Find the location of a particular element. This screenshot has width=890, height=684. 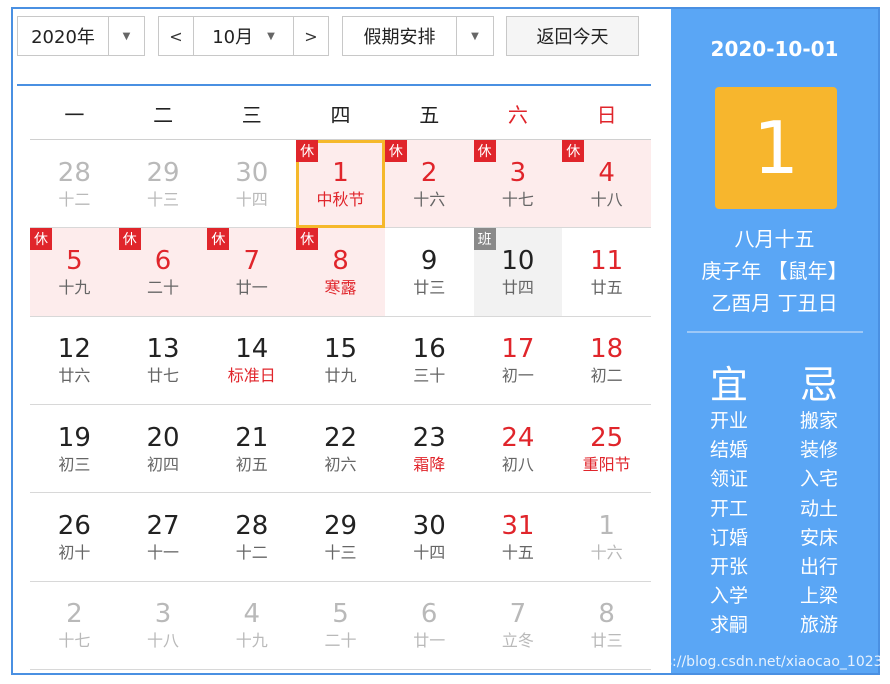

month-select: < 10月 ▼ > is located at coordinates (243, 36).